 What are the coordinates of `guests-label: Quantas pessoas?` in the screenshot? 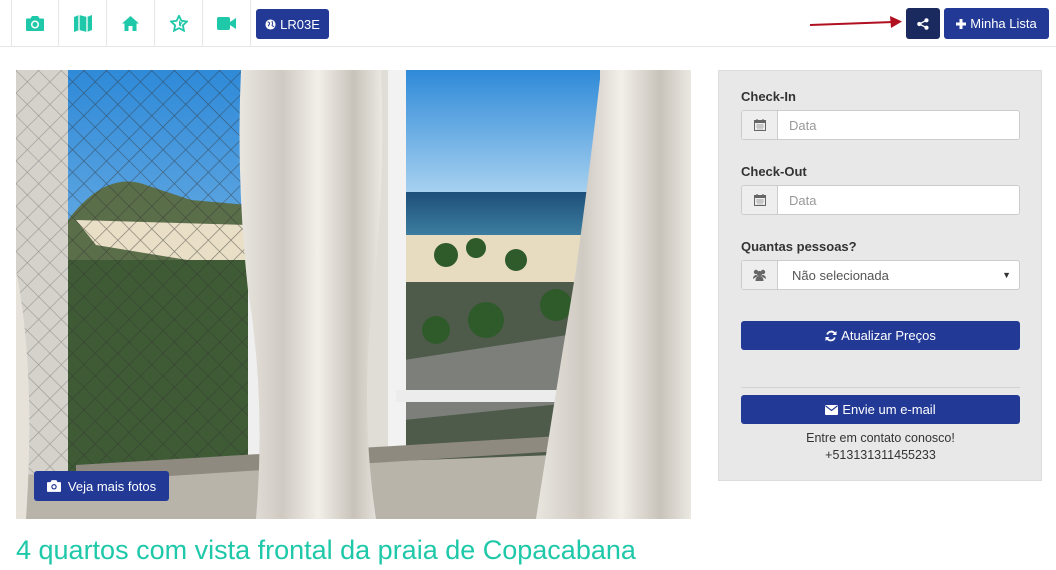 It's located at (799, 246).